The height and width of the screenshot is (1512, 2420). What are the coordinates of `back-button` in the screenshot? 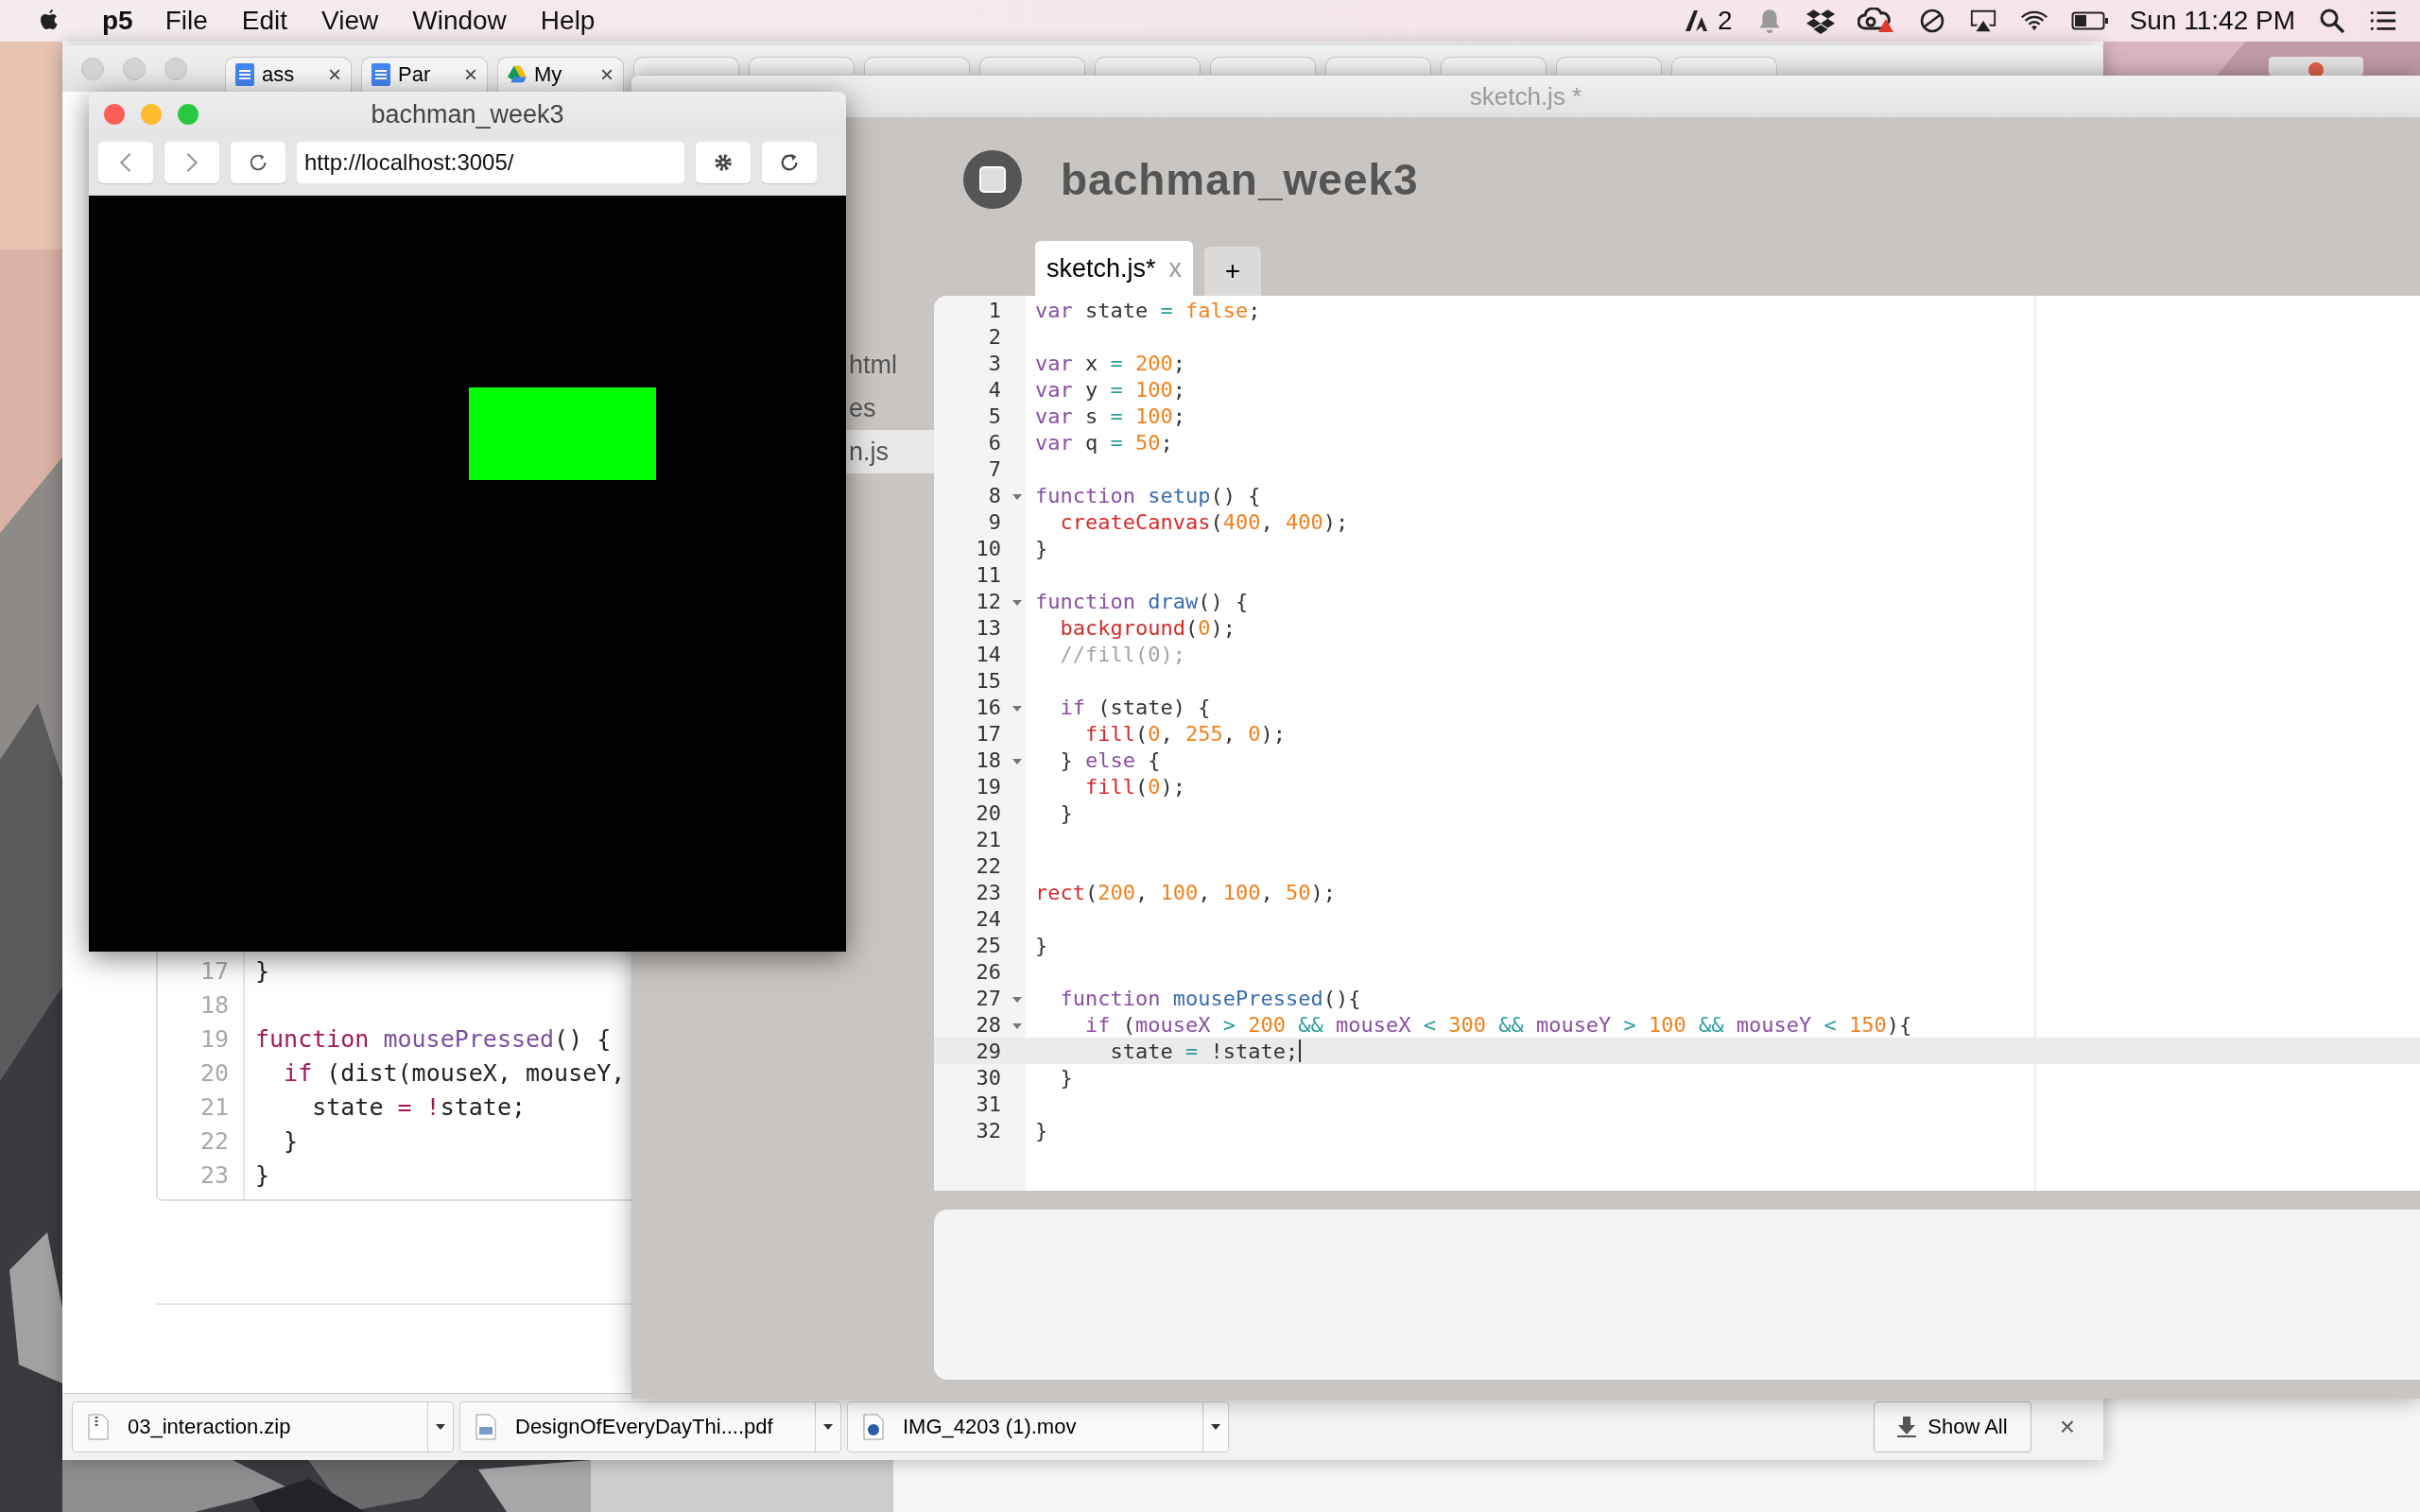 It's located at (125, 162).